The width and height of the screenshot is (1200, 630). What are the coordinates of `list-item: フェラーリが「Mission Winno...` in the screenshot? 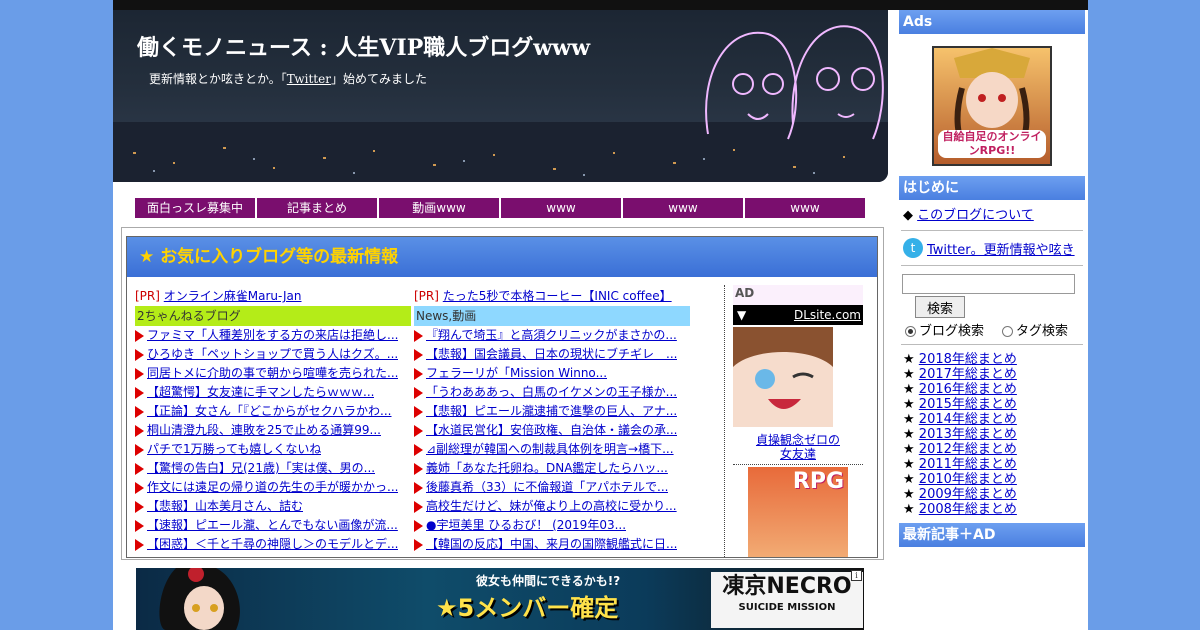 It's located at (552, 373).